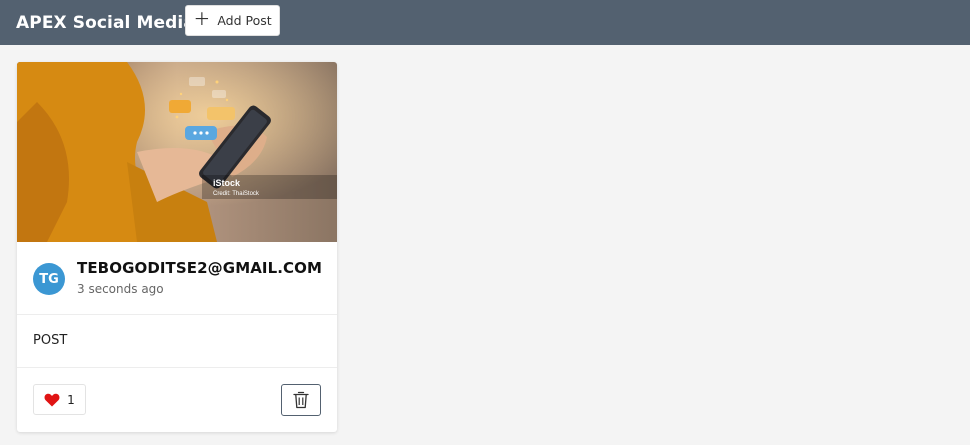 This screenshot has height=445, width=970. I want to click on post-body: POST, so click(177, 341).